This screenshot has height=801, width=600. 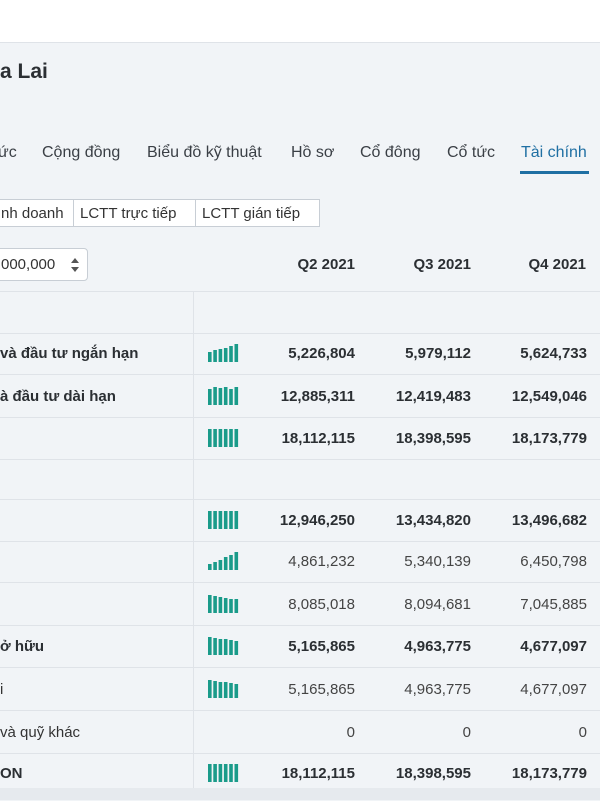 What do you see at coordinates (554, 153) in the screenshot?
I see `tab-financials: Tài chính` at bounding box center [554, 153].